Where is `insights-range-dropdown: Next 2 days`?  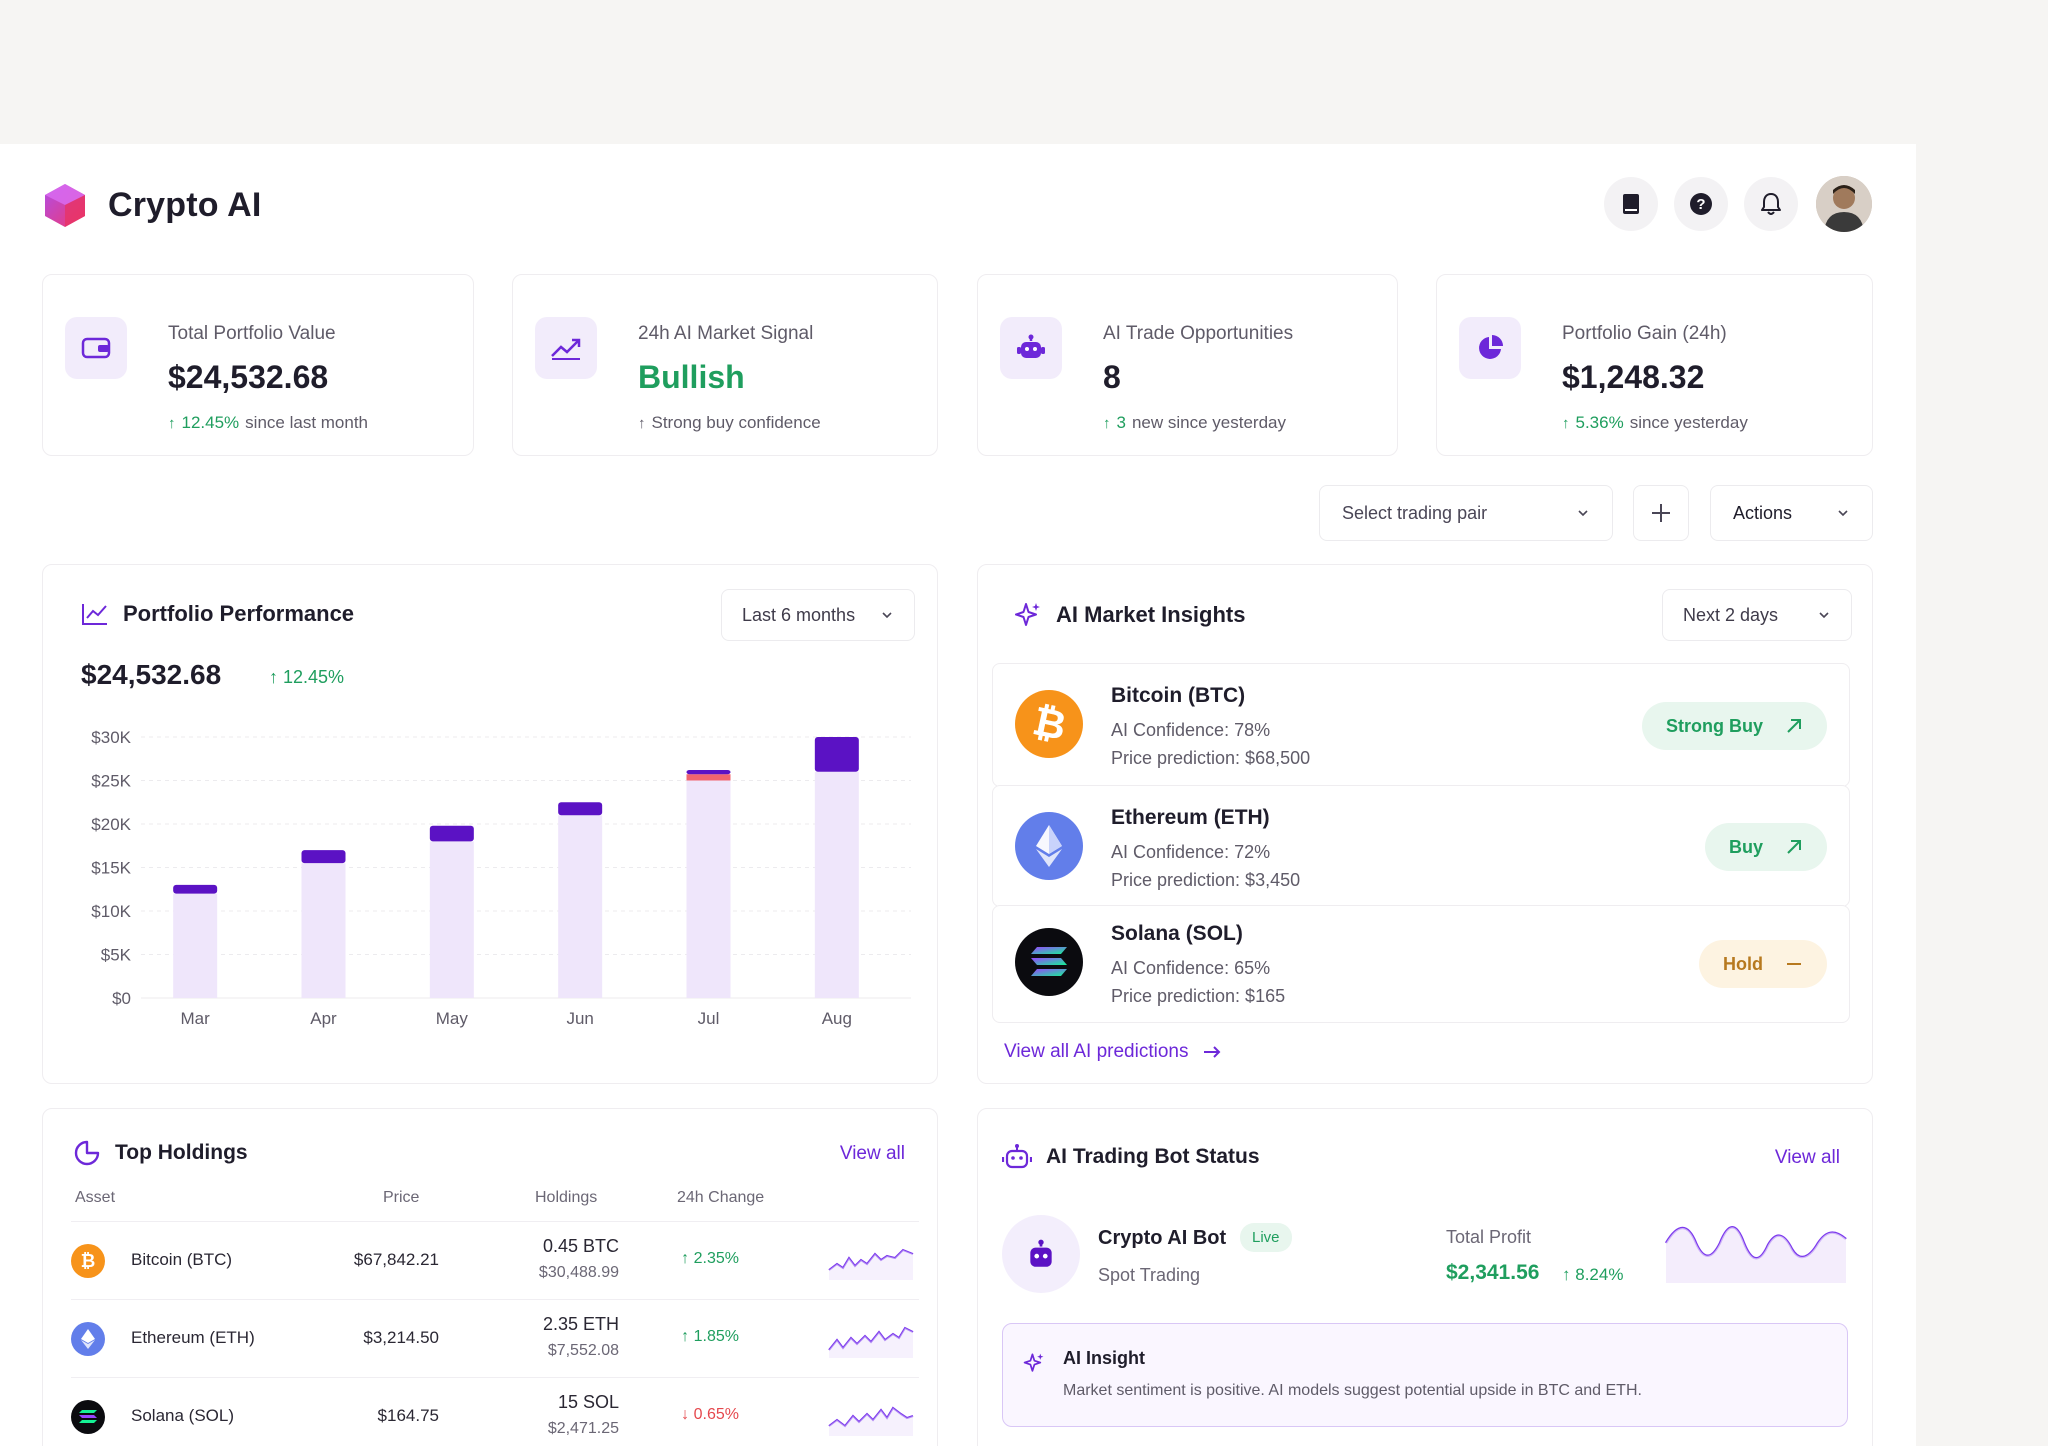 insights-range-dropdown: Next 2 days is located at coordinates (1757, 615).